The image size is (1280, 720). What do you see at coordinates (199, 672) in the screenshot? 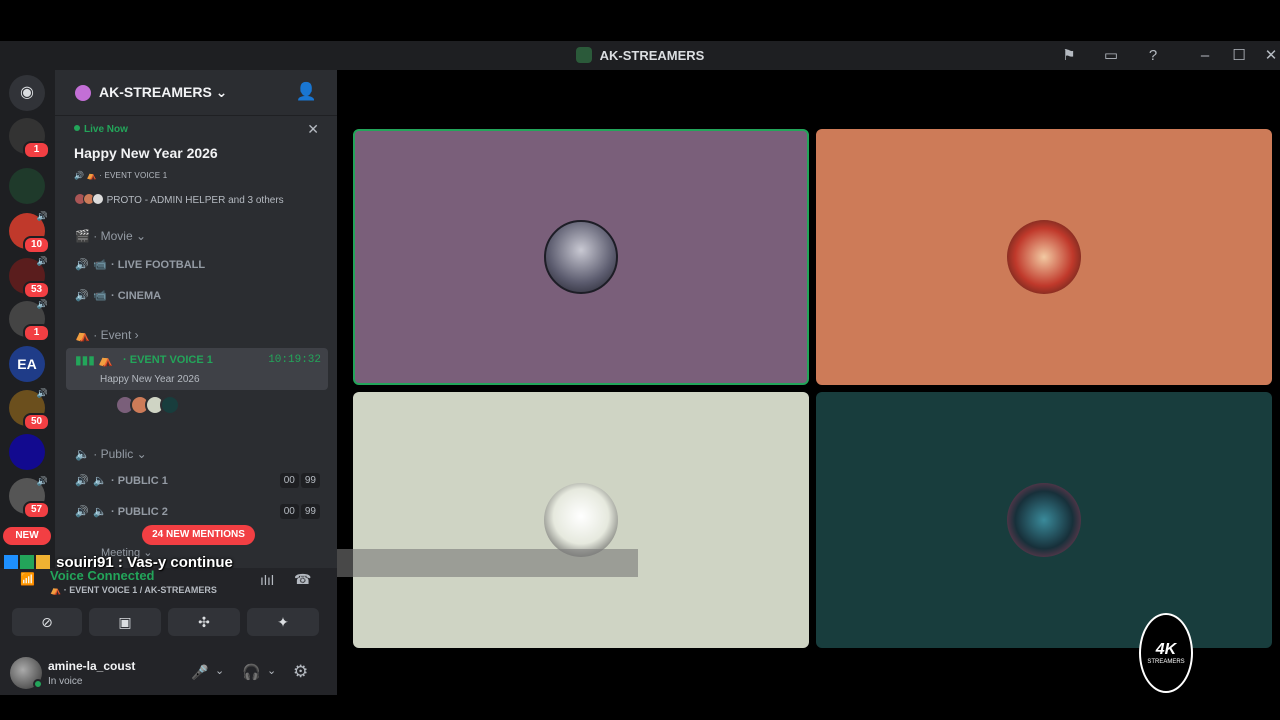
I see `microphone-icon: 🎤` at bounding box center [199, 672].